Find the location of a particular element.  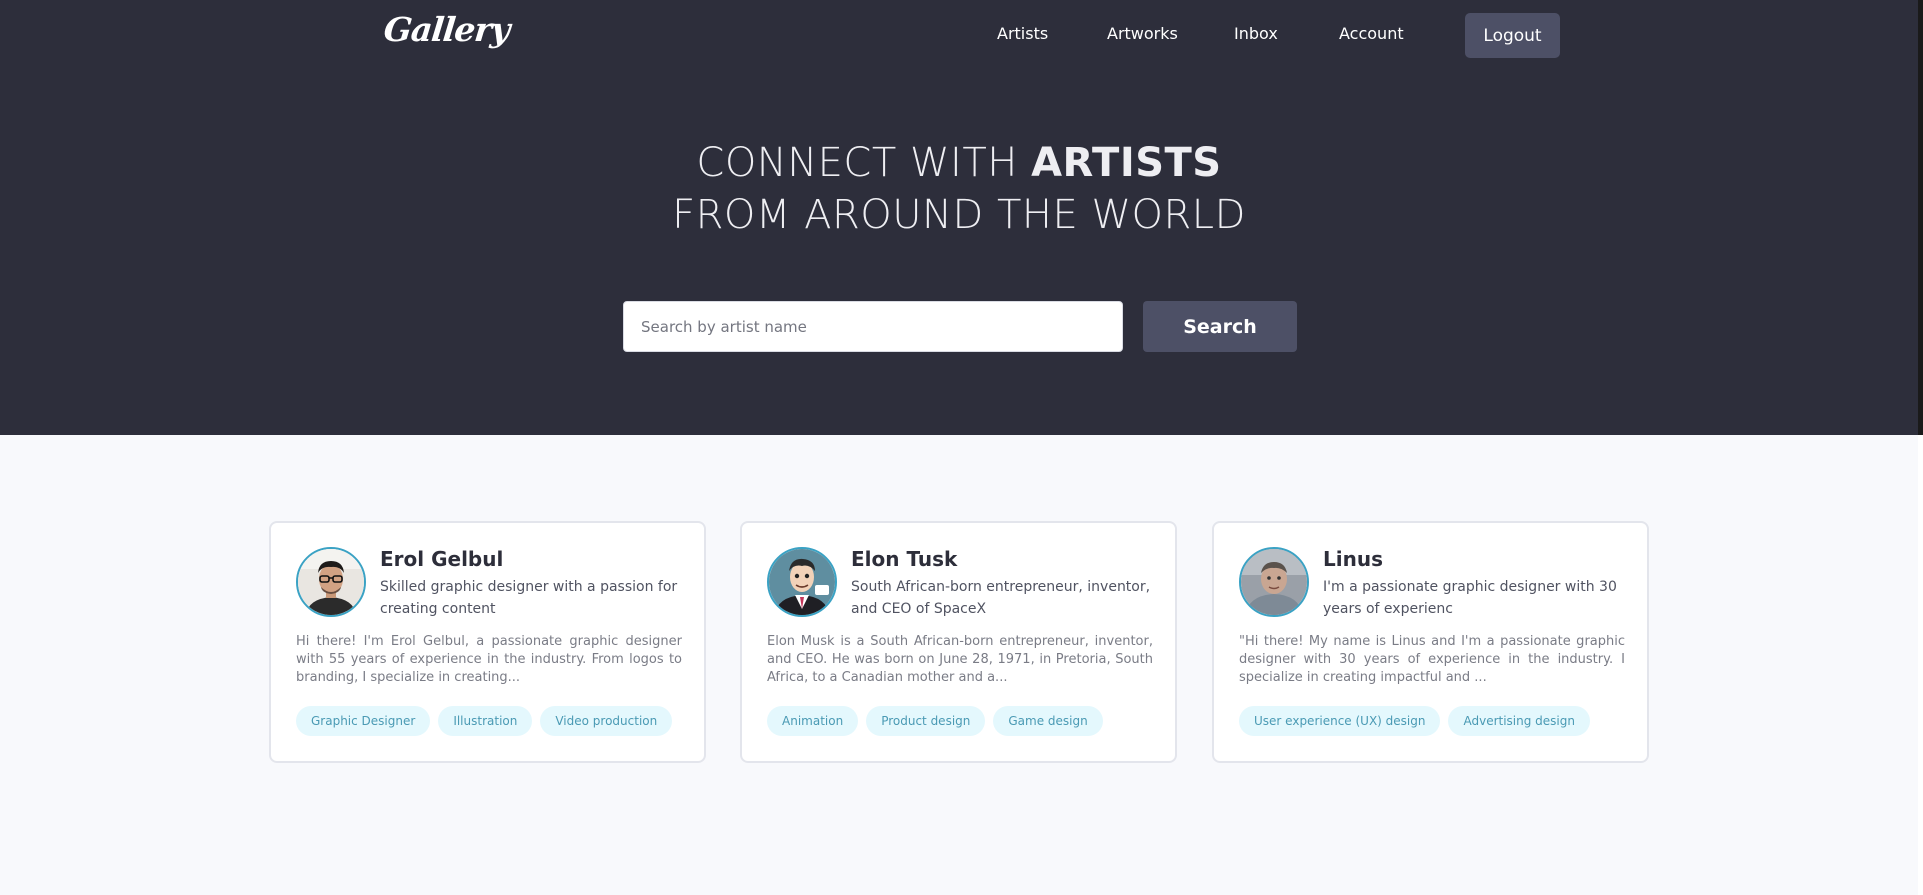

artist-search-input is located at coordinates (873, 326).